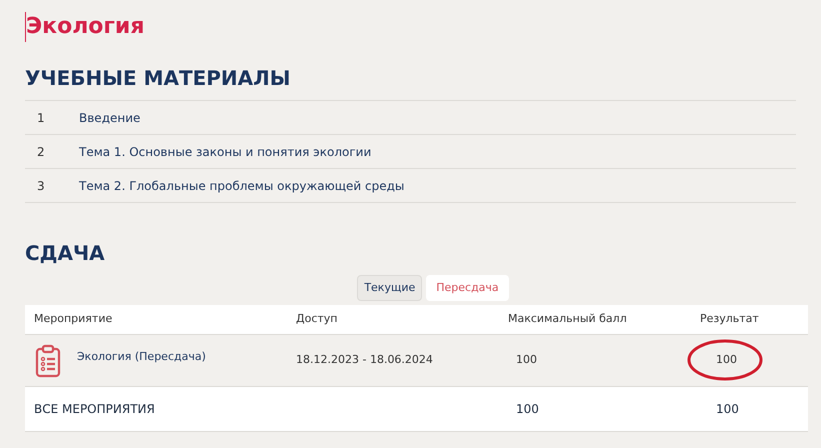  What do you see at coordinates (94, 409) in the screenshot?
I see `total-label: ВСЕ МЕРОПРИЯТИЯ` at bounding box center [94, 409].